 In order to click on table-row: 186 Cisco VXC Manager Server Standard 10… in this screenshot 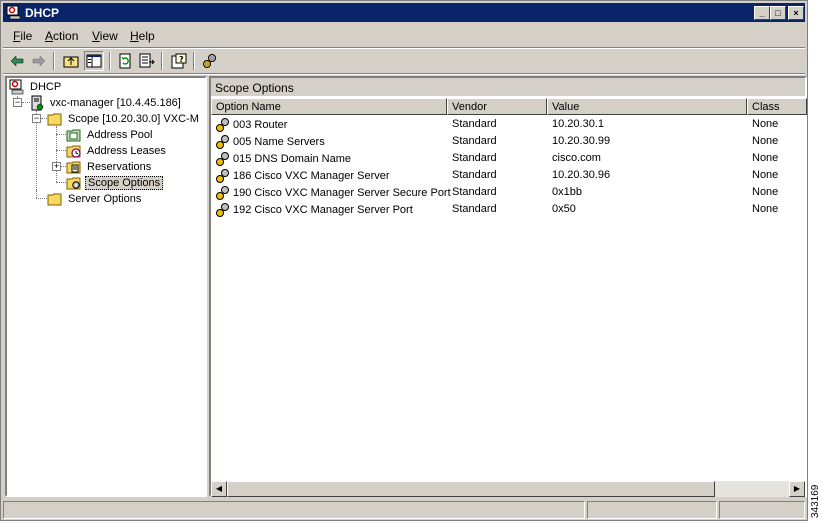, I will do `click(508, 175)`.